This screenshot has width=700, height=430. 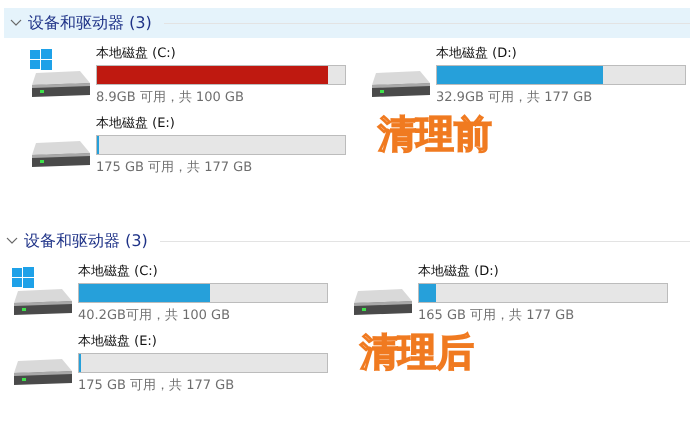 I want to click on drive-space: 8.9GB 可用，共 100 GB, so click(x=170, y=97).